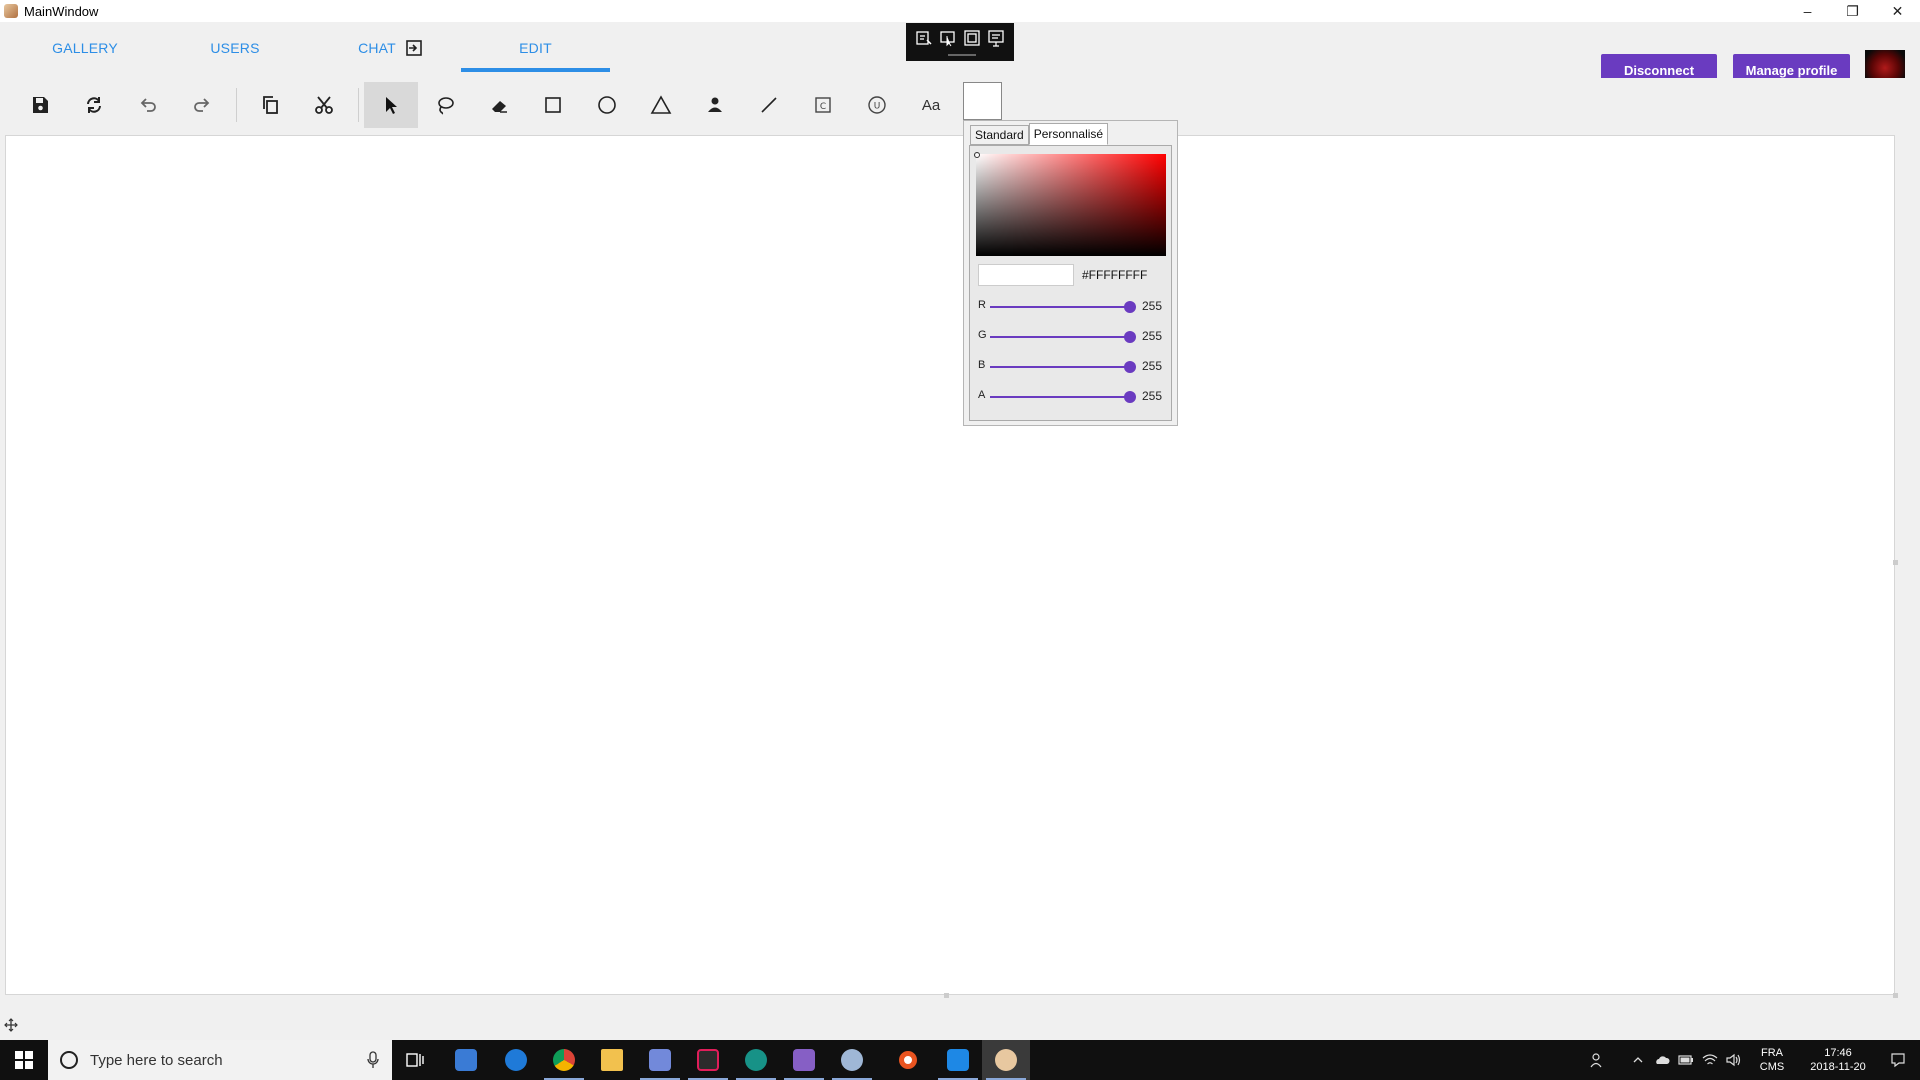 The width and height of the screenshot is (1920, 1080). Describe the element at coordinates (1852, 11) in the screenshot. I see `restore-button: ❐` at that location.